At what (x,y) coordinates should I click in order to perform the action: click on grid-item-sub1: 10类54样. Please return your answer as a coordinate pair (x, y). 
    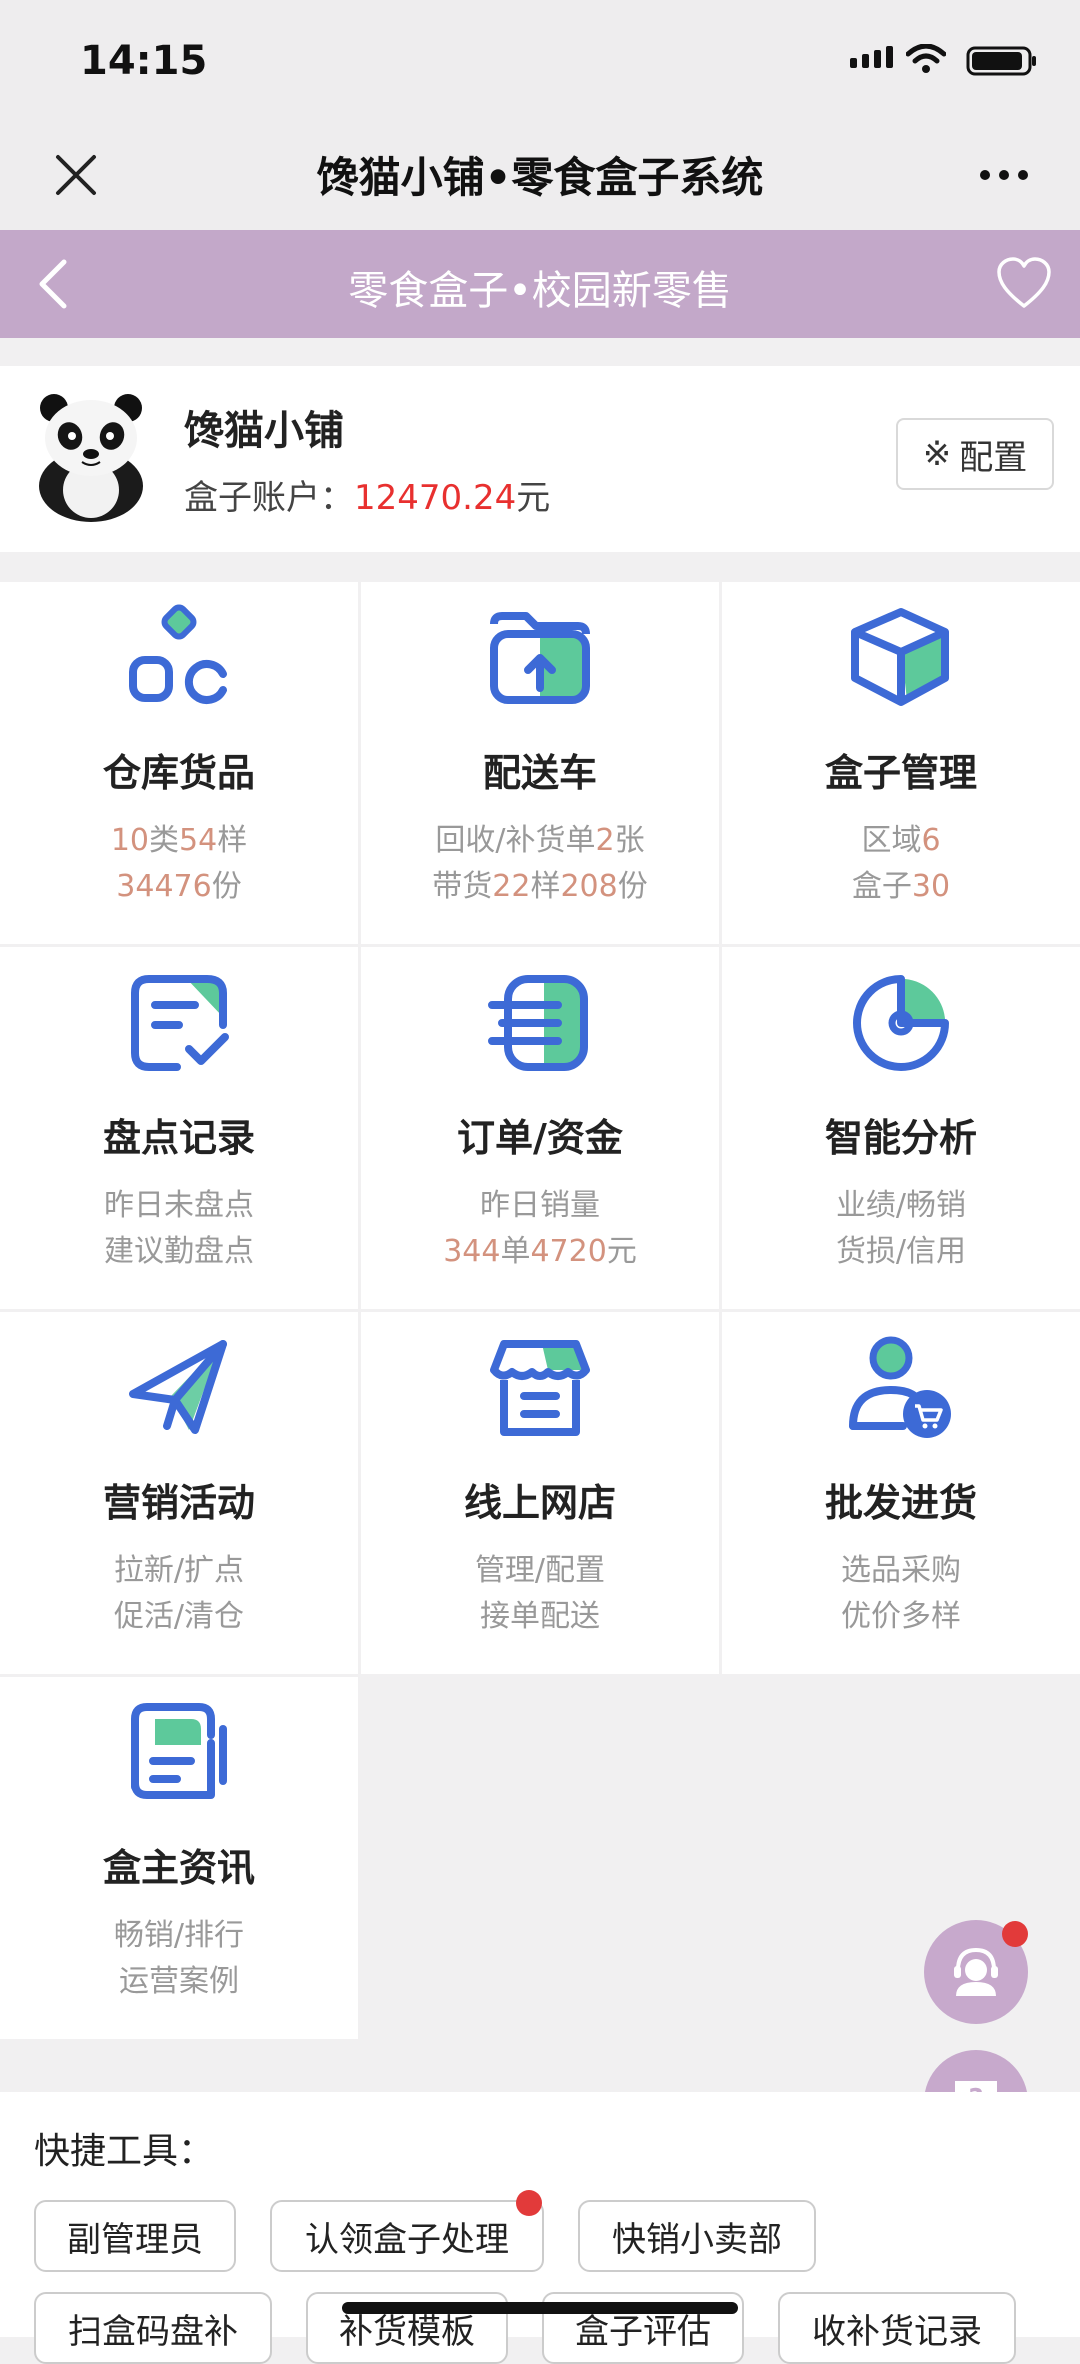
    Looking at the image, I should click on (179, 841).